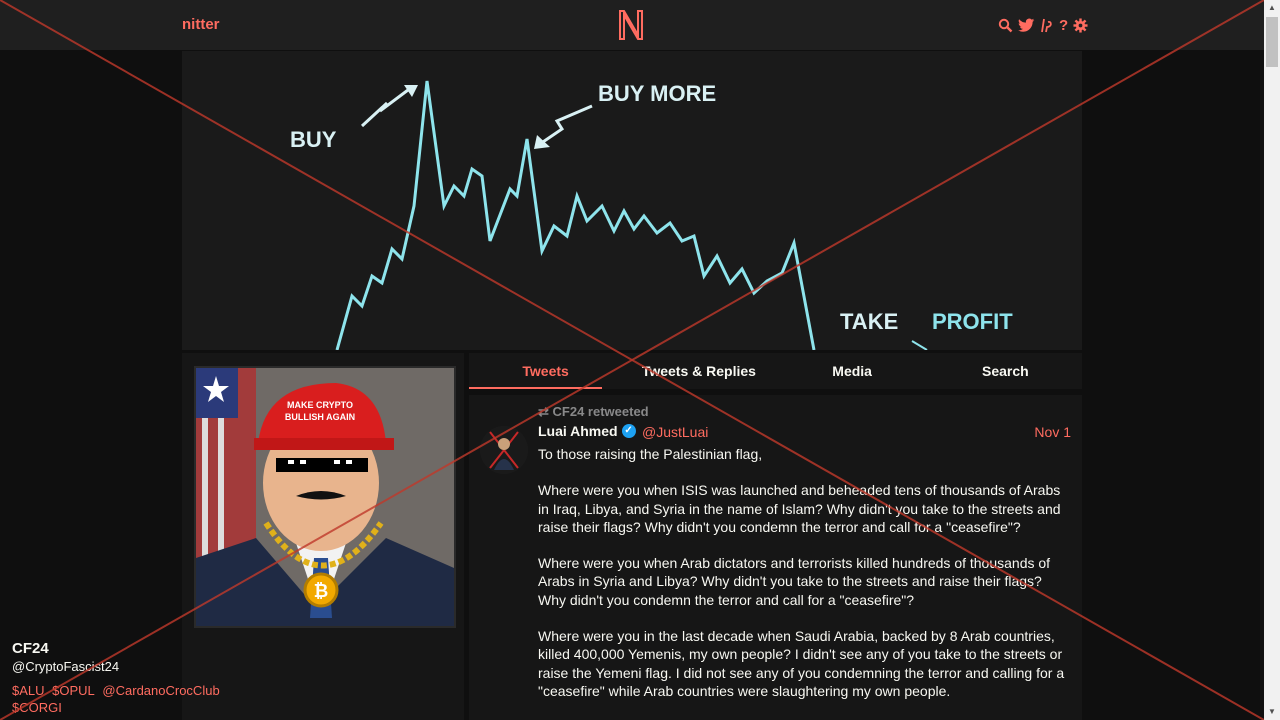  Describe the element at coordinates (869, 321) in the screenshot. I see `banner-take-text: TAKE` at that location.